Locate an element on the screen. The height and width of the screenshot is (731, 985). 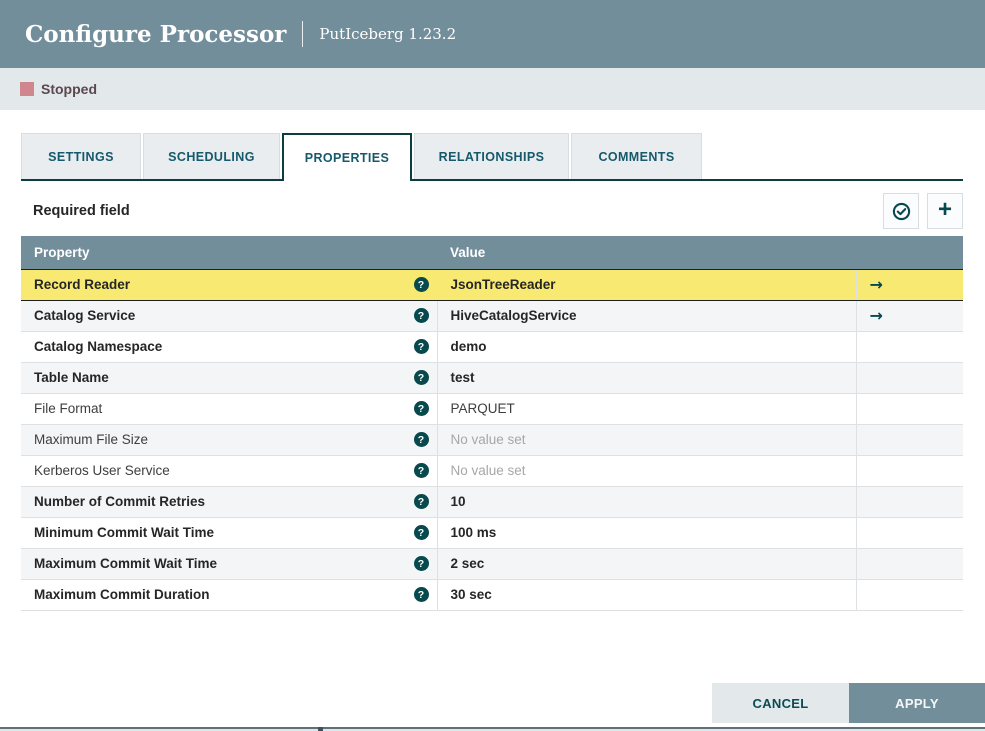
properties-table-header: Property Value is located at coordinates (492, 252).